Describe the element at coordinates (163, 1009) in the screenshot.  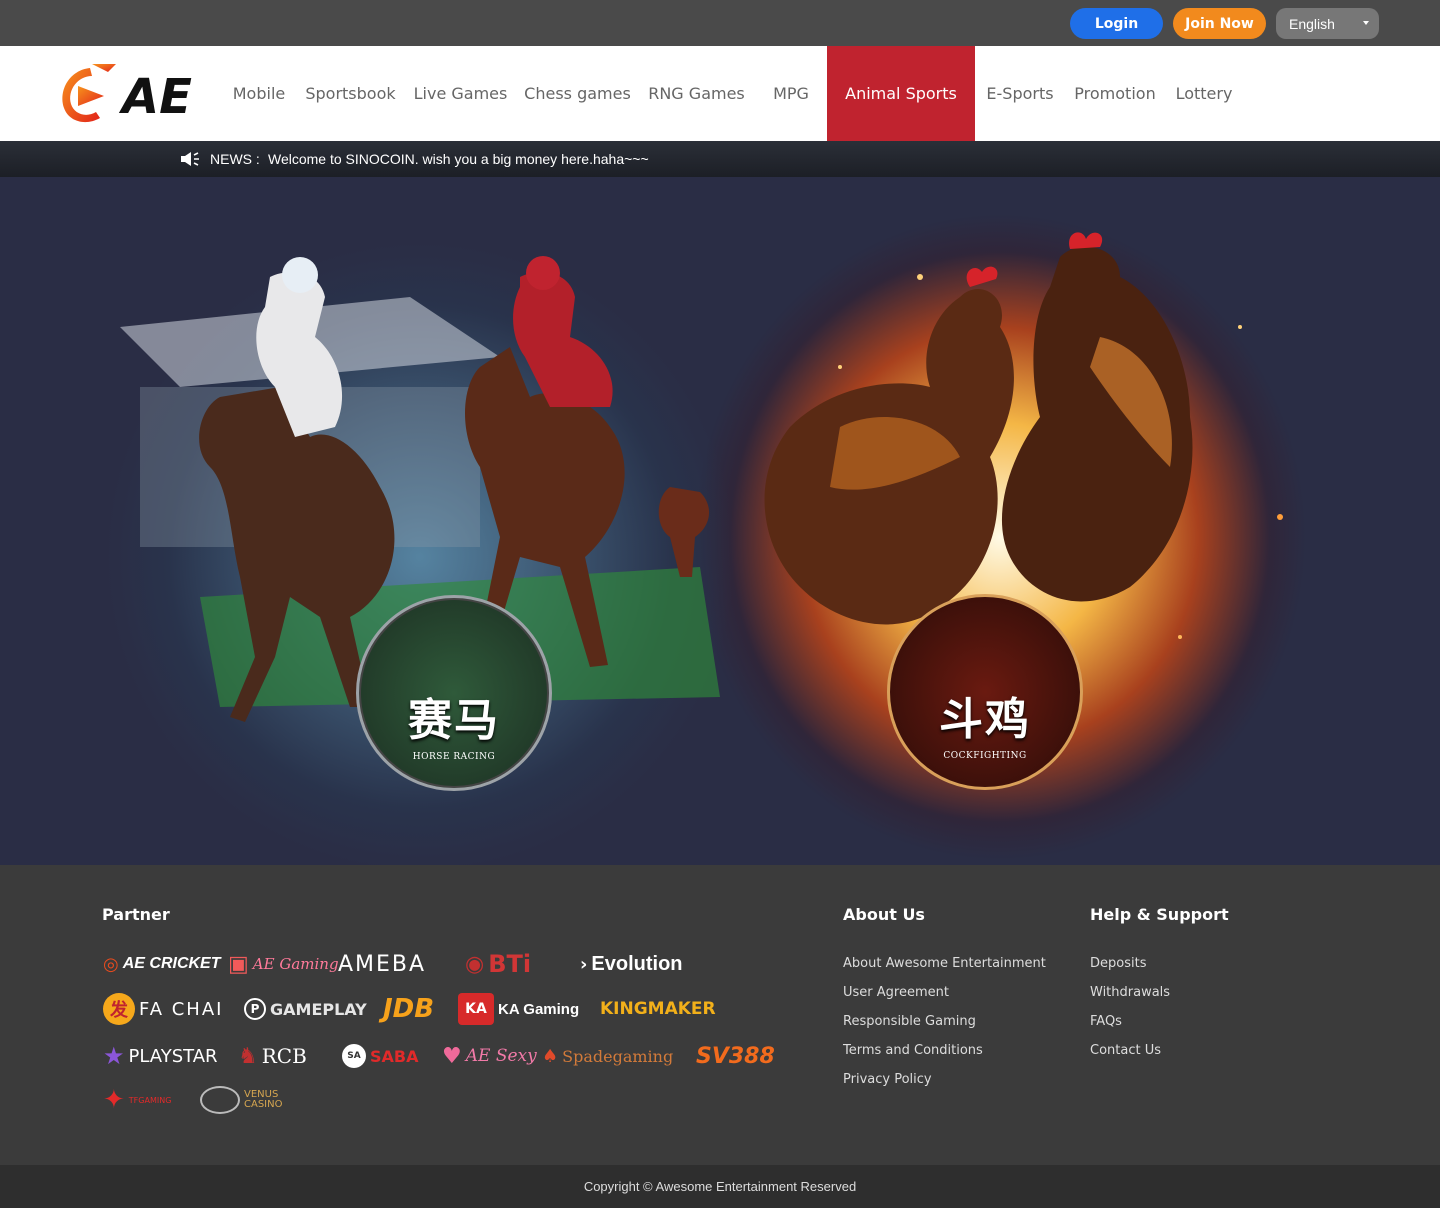
I see `partner-fa-chai: 发 FA CHAI` at that location.